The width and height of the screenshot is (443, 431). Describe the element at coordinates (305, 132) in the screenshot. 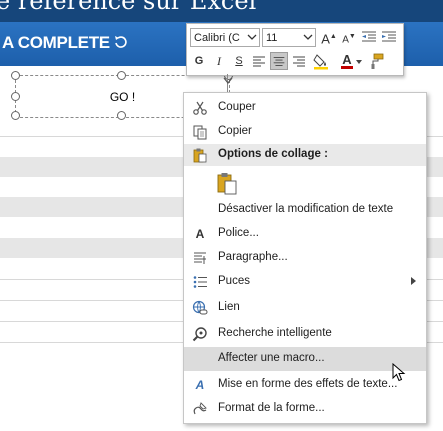

I see `menu-item-copy: Copier` at that location.